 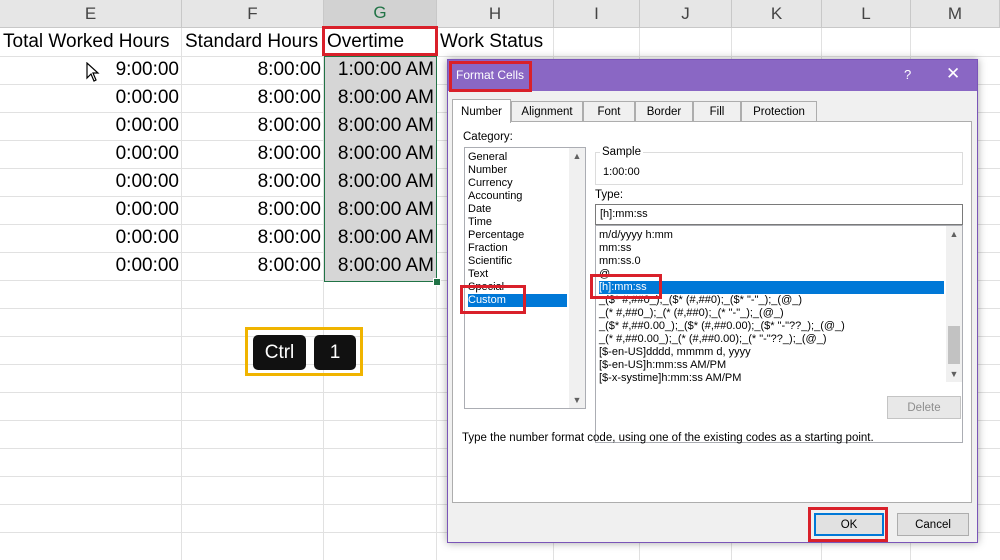 What do you see at coordinates (664, 111) in the screenshot?
I see `tab-border: Border` at bounding box center [664, 111].